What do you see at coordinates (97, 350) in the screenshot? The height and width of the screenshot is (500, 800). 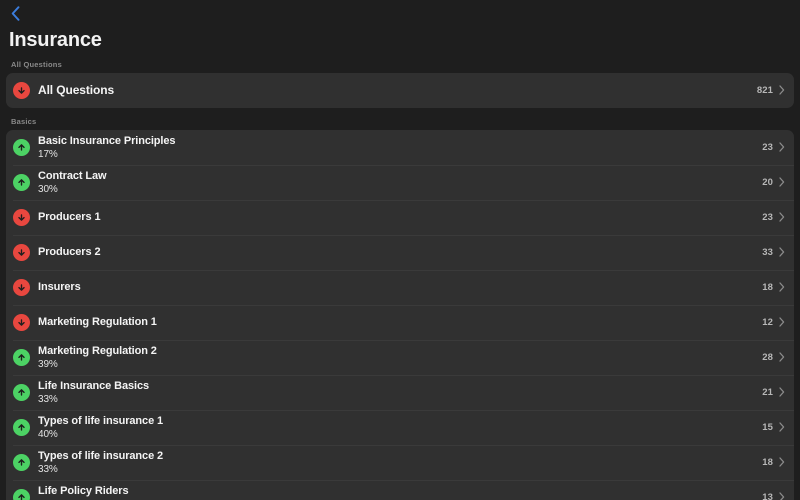 I see `list-item-title: Marketing Regulation 2` at bounding box center [97, 350].